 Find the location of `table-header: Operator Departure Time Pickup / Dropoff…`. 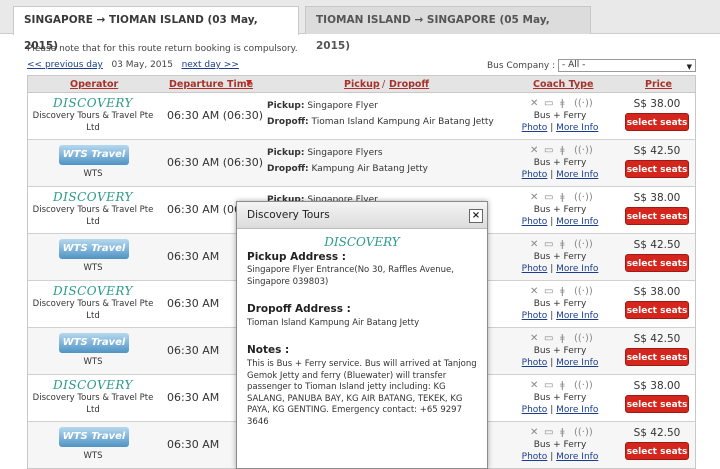

table-header: Operator Departure Time Pickup / Dropoff… is located at coordinates (361, 84).